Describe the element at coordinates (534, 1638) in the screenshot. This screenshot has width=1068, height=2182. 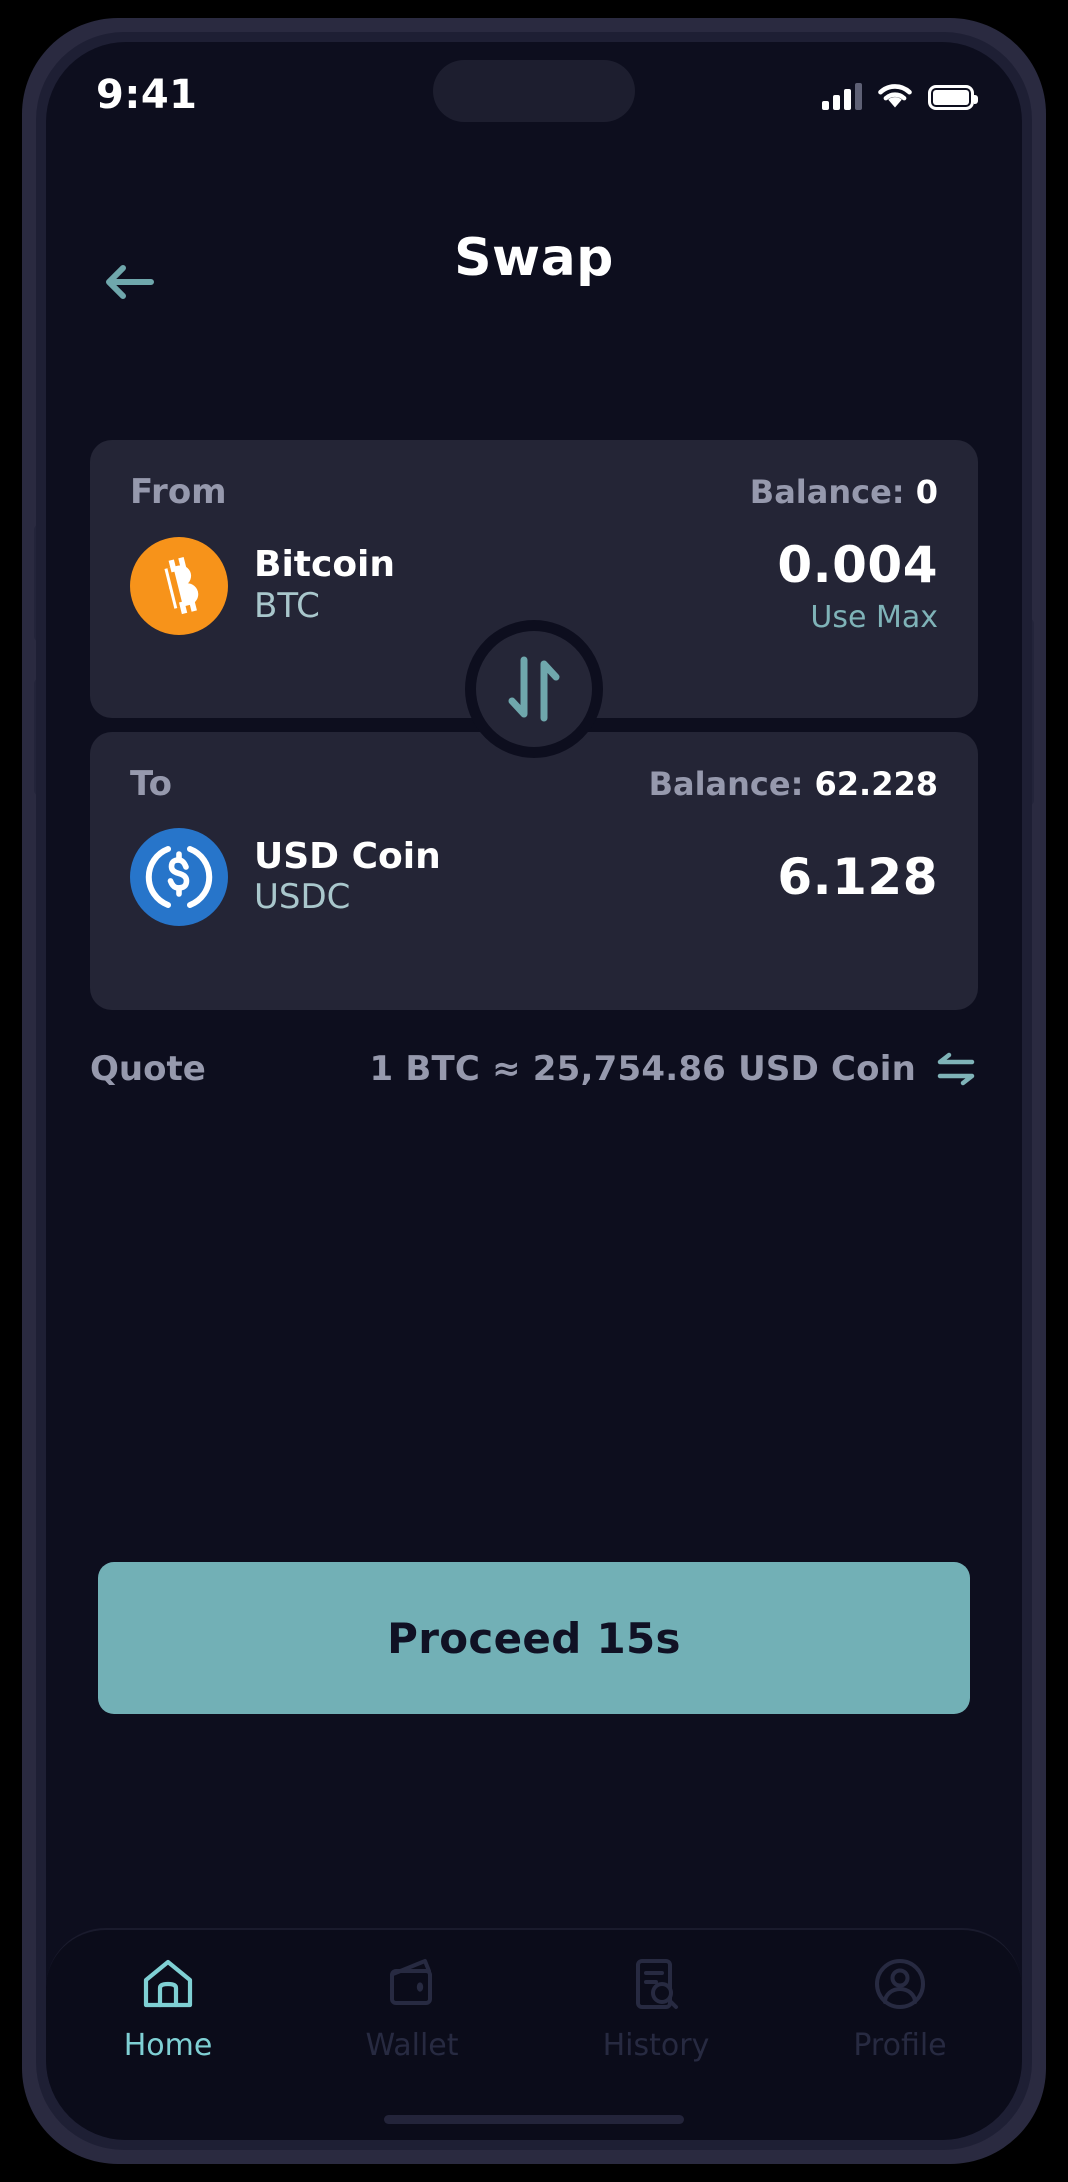
I see `proceed-button: Proceed 15s` at that location.